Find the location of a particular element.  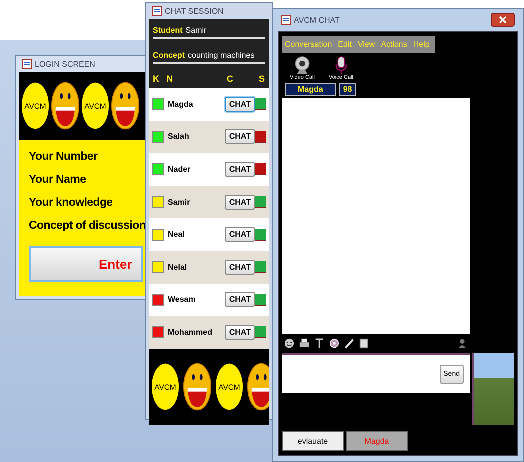

student-row: Mohammed CHAT is located at coordinates (209, 332).